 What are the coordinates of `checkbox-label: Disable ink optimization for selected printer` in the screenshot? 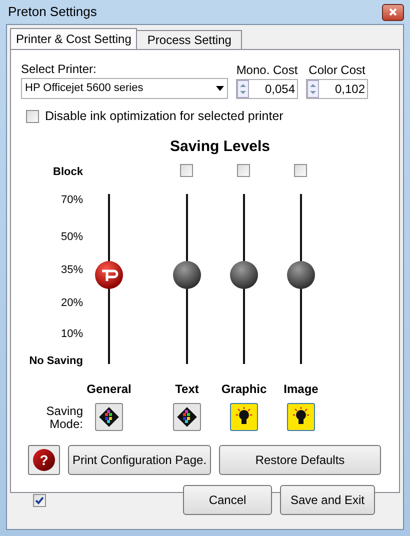 It's located at (164, 116).